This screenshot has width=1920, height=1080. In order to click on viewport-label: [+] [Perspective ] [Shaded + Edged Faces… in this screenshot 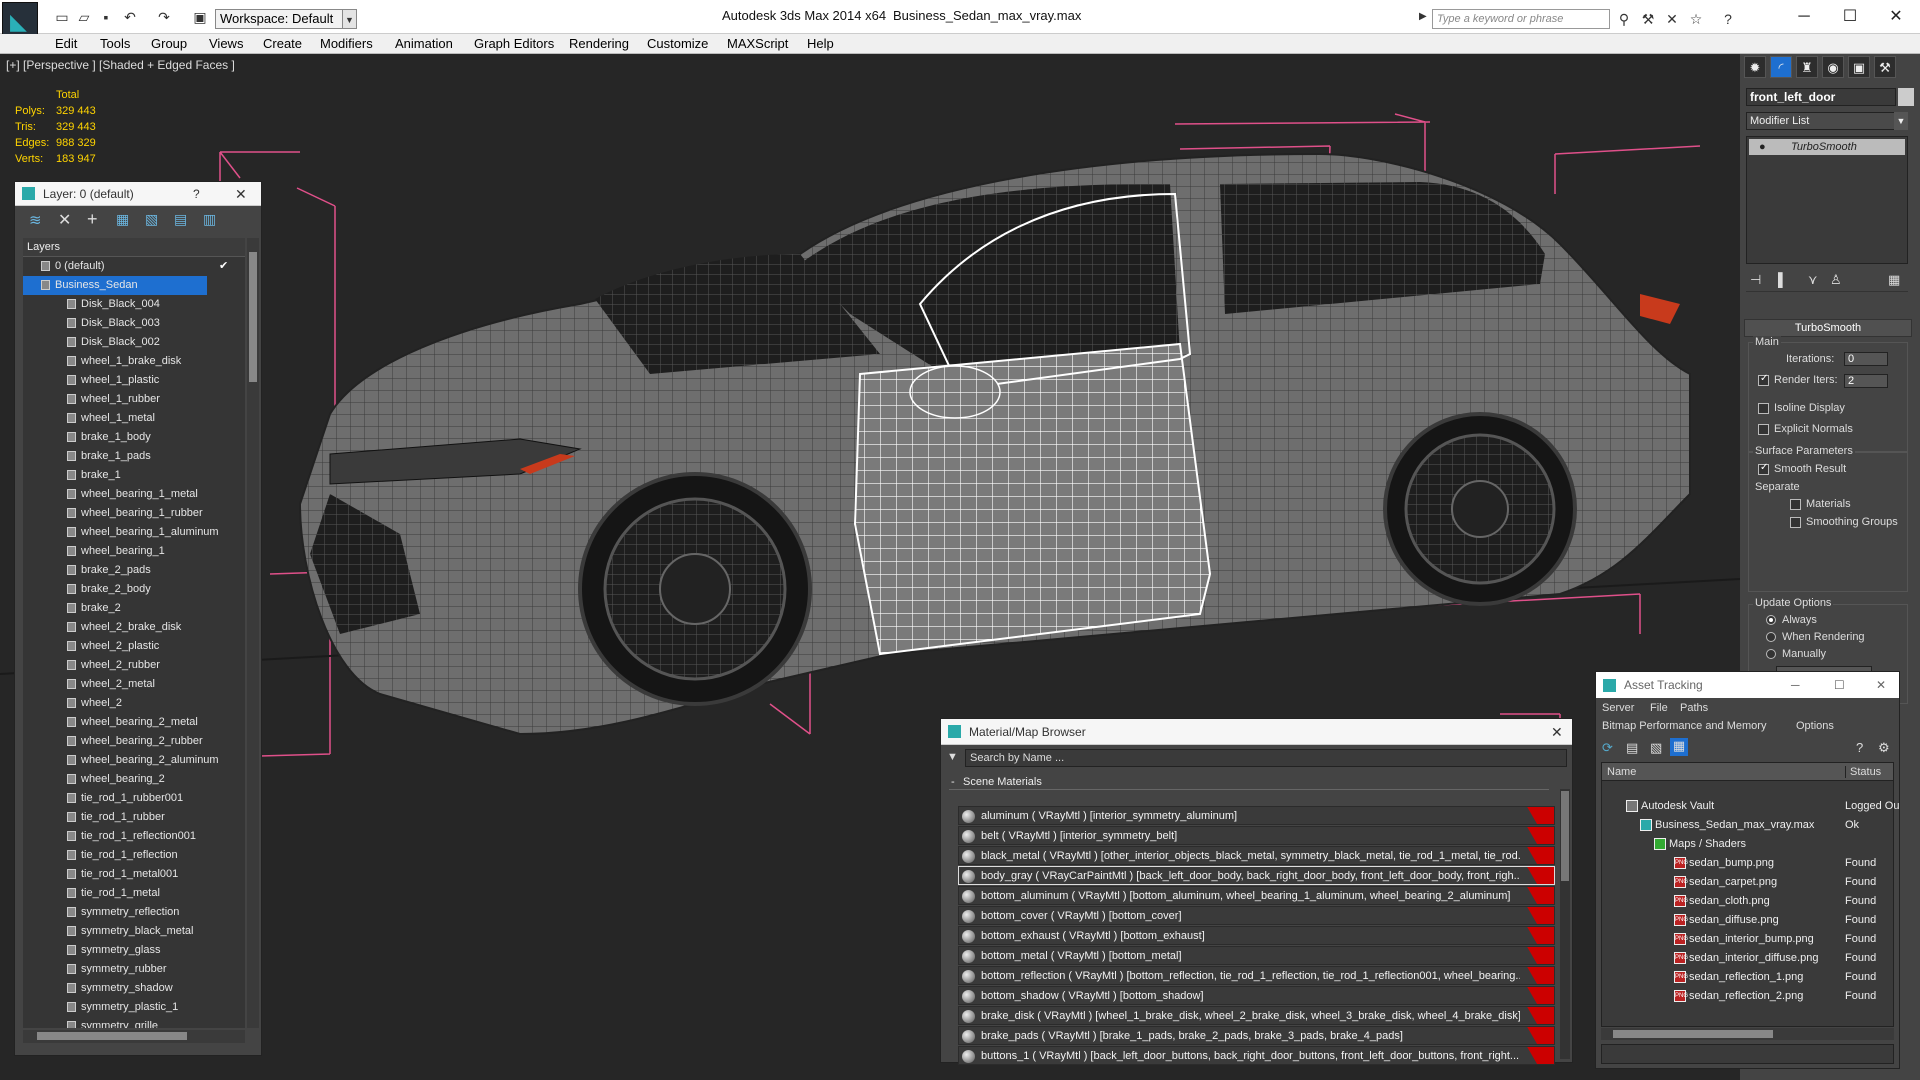, I will do `click(120, 65)`.